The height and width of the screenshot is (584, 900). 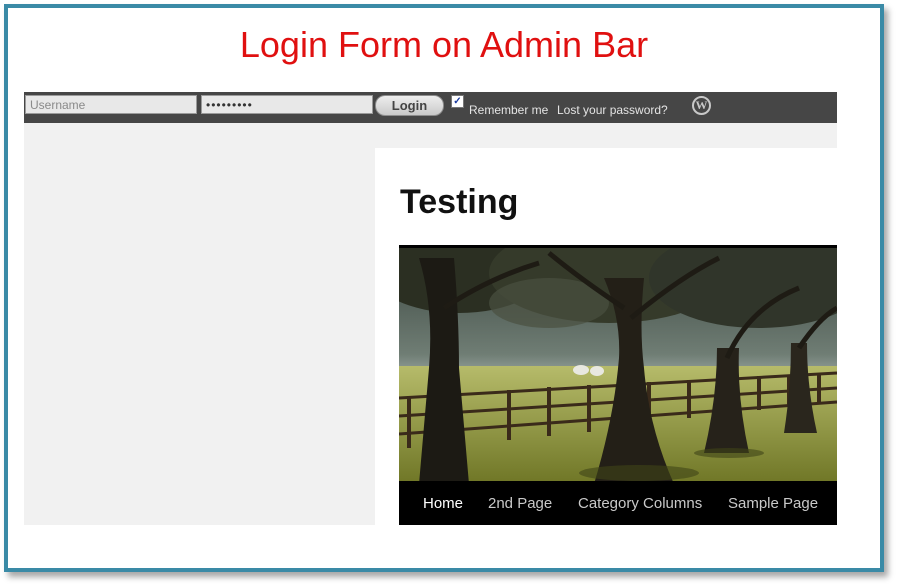 What do you see at coordinates (612, 110) in the screenshot?
I see `lost-password-link: Lost your password?` at bounding box center [612, 110].